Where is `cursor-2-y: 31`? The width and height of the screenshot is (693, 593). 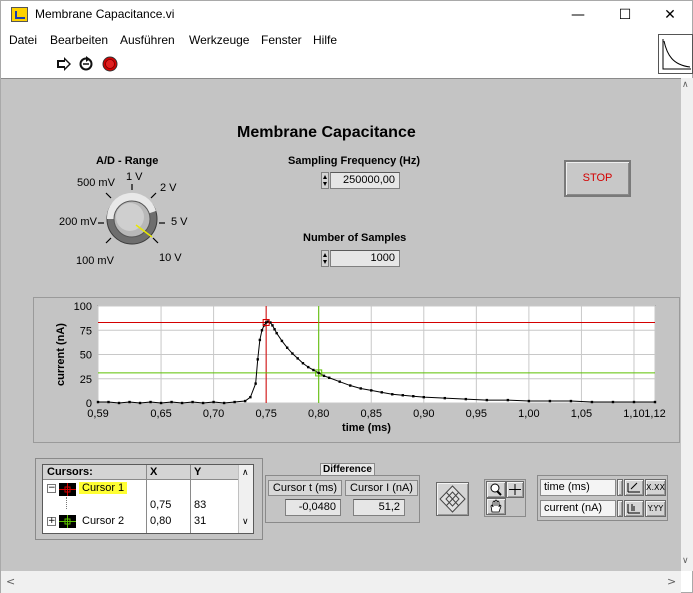
cursor-2-y: 31 is located at coordinates (200, 521).